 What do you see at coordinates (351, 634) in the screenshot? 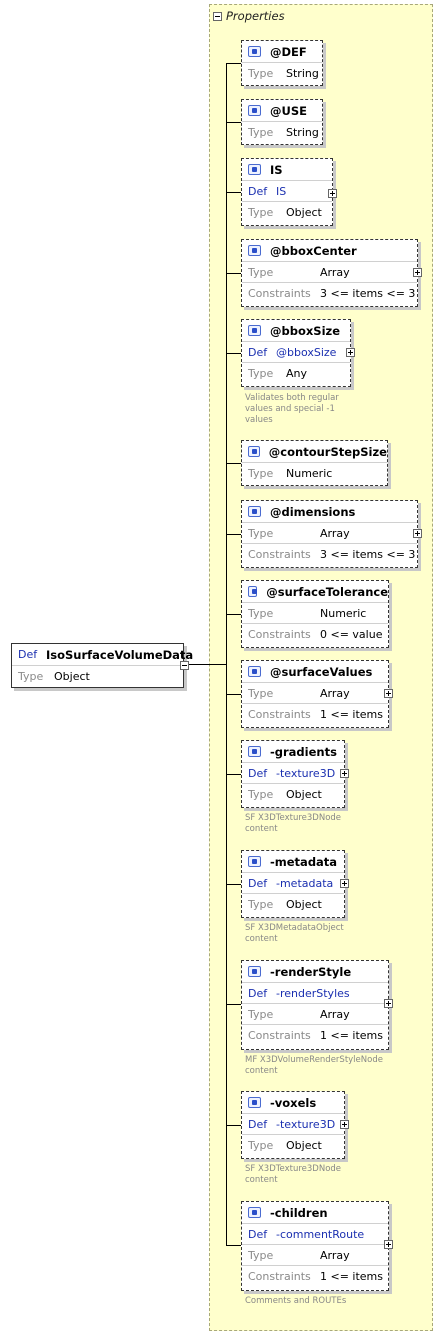
I see `constraints-value: 0 <= value` at bounding box center [351, 634].